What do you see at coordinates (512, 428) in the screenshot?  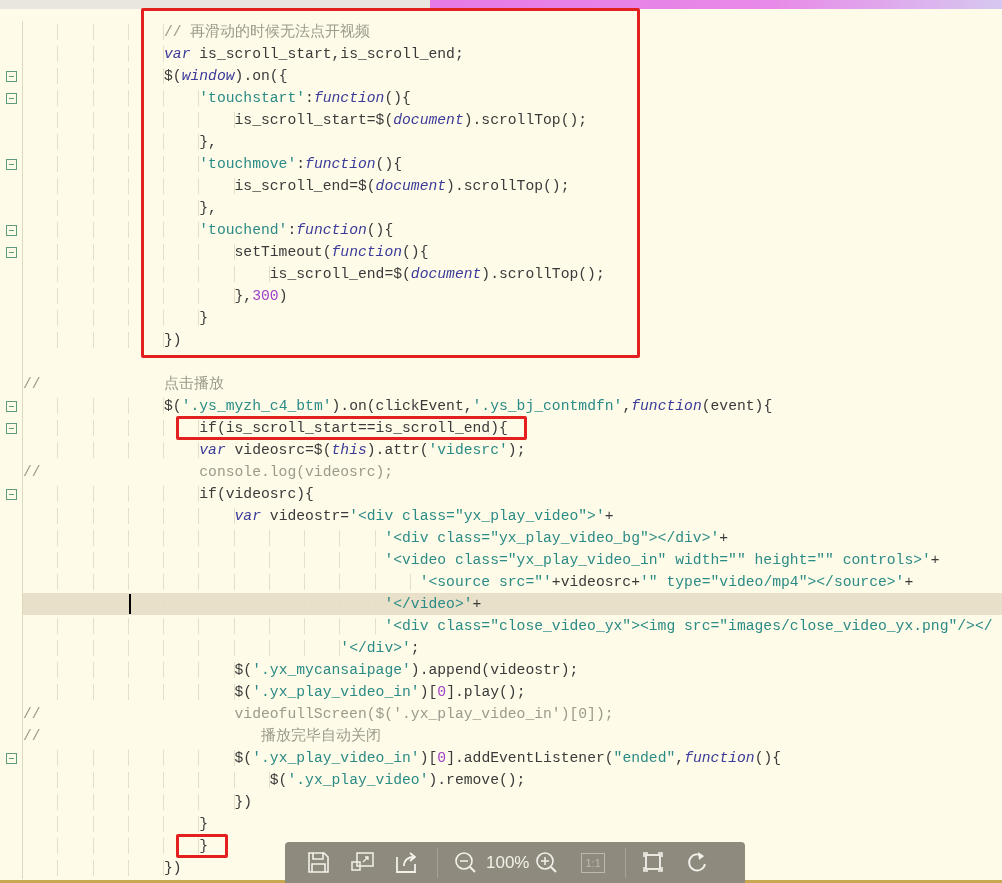 I see `code-line: if(is_scroll_start==is_scroll_end){` at bounding box center [512, 428].